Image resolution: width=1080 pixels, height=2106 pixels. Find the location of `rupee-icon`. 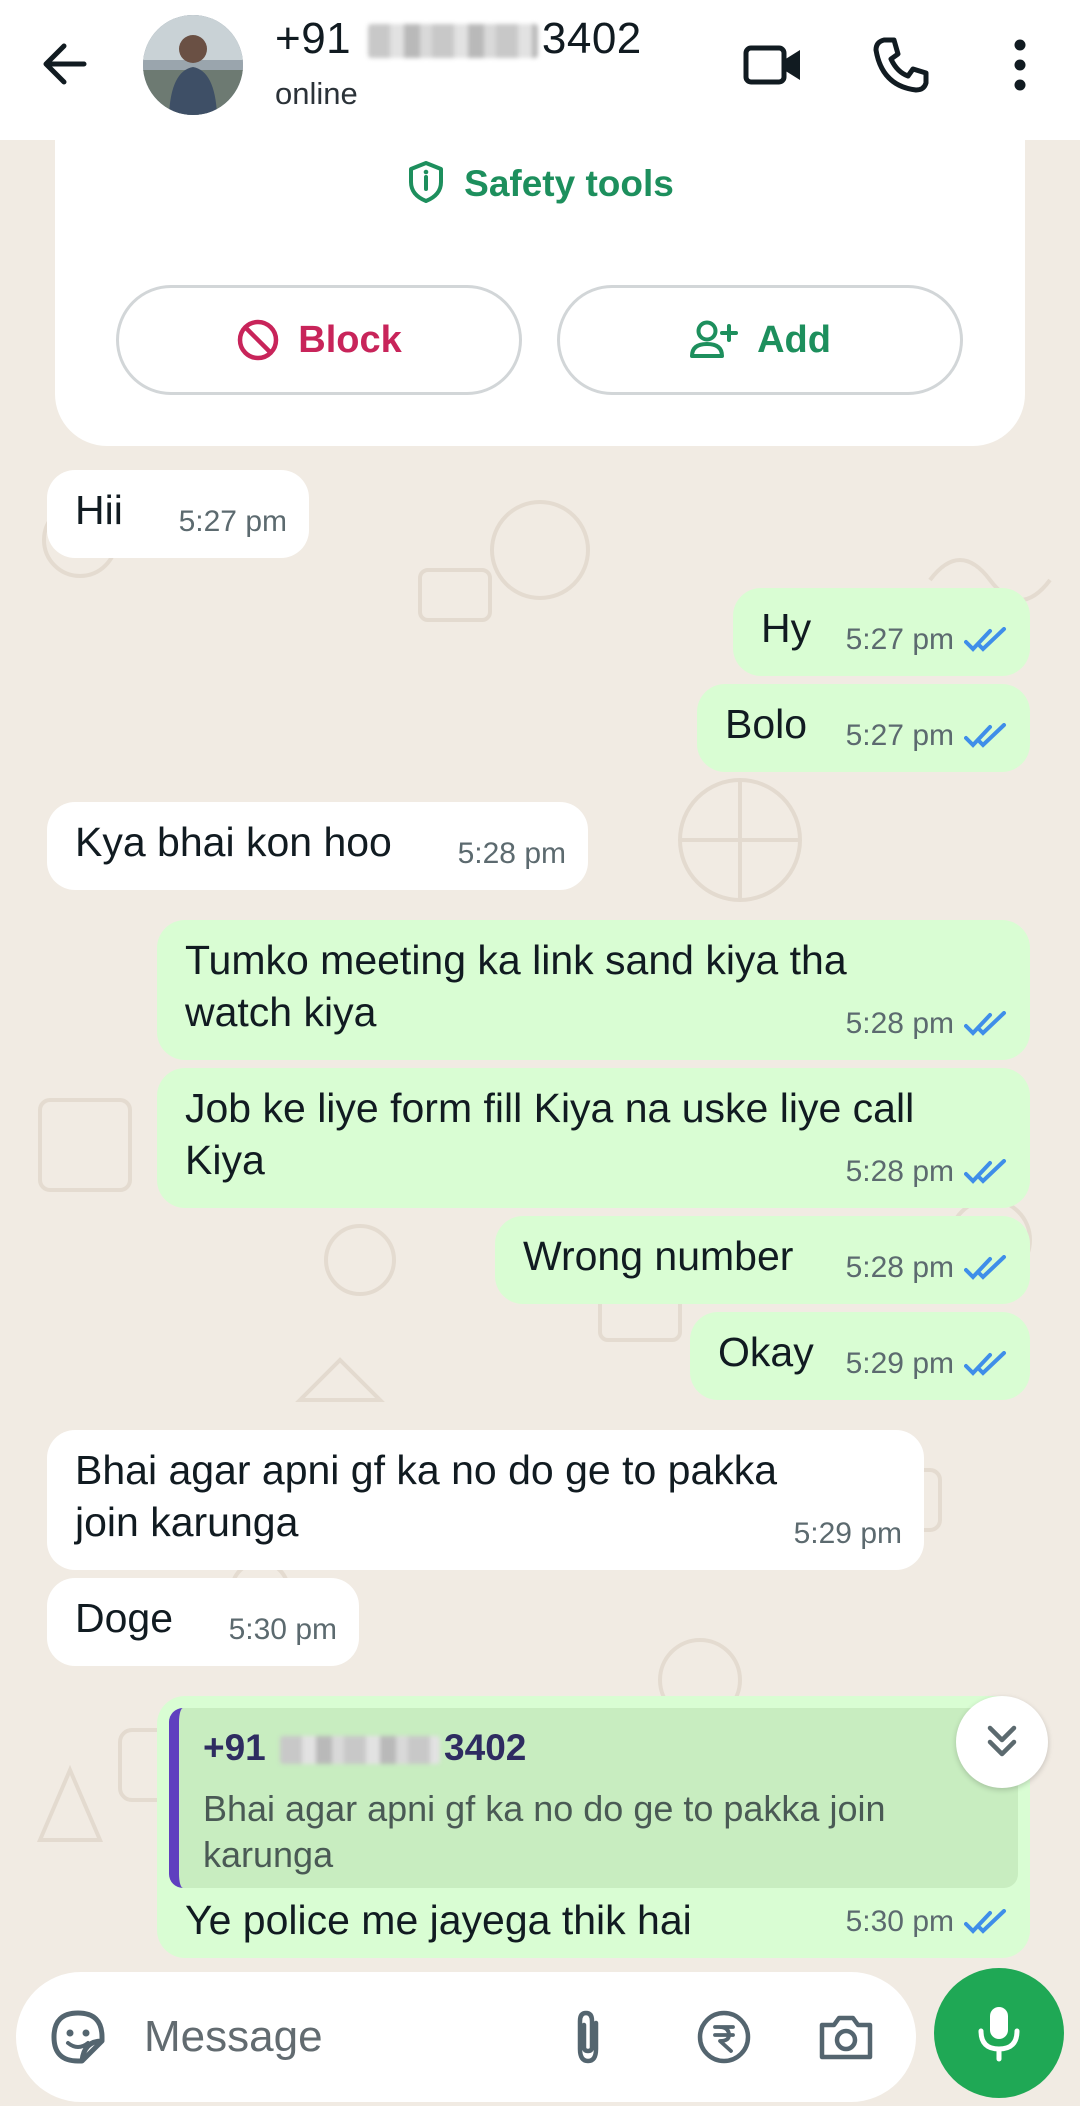

rupee-icon is located at coordinates (724, 2037).